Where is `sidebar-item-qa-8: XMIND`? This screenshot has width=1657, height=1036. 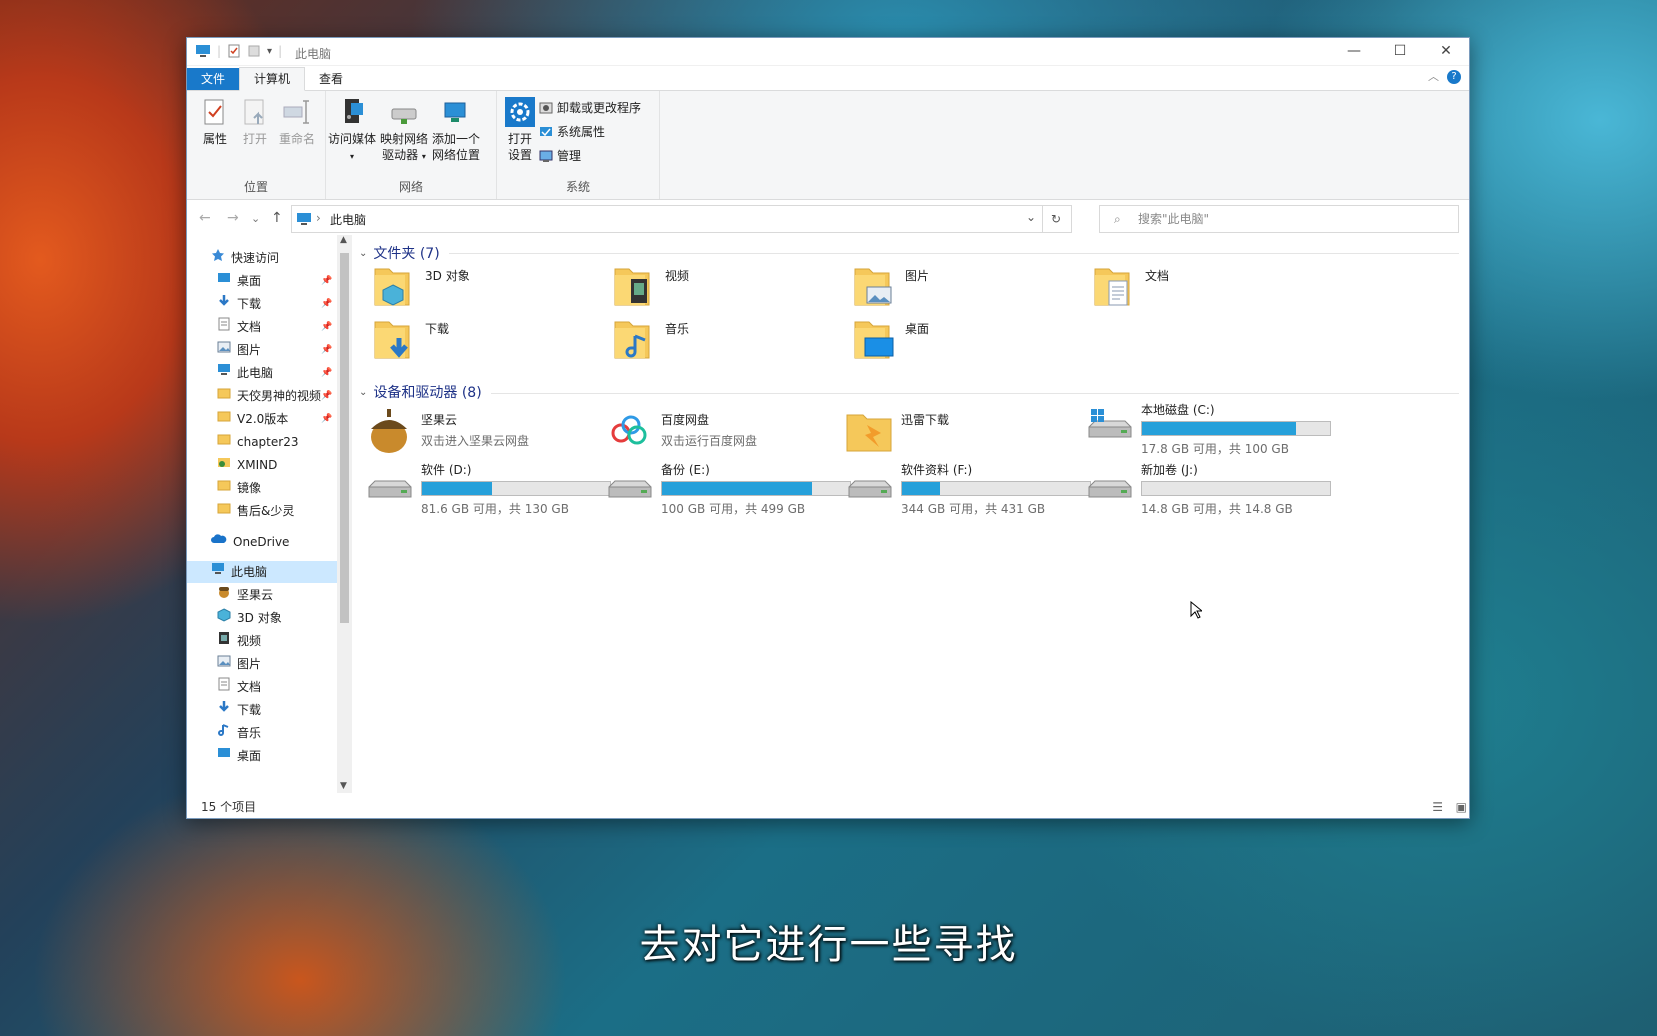 sidebar-item-qa-8: XMIND is located at coordinates (247, 465).